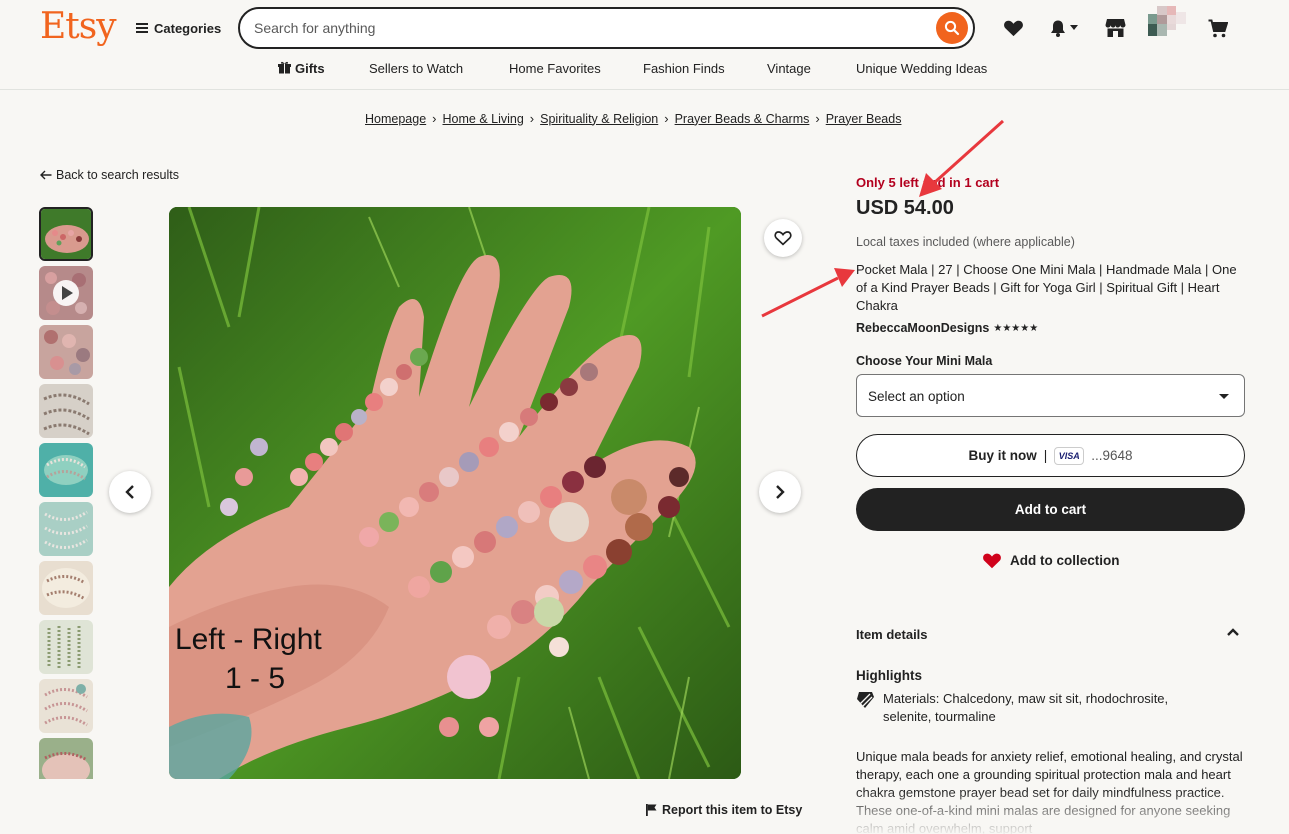 This screenshot has height=834, width=1289. I want to click on report-item-link: Report this item to Etsy, so click(724, 810).